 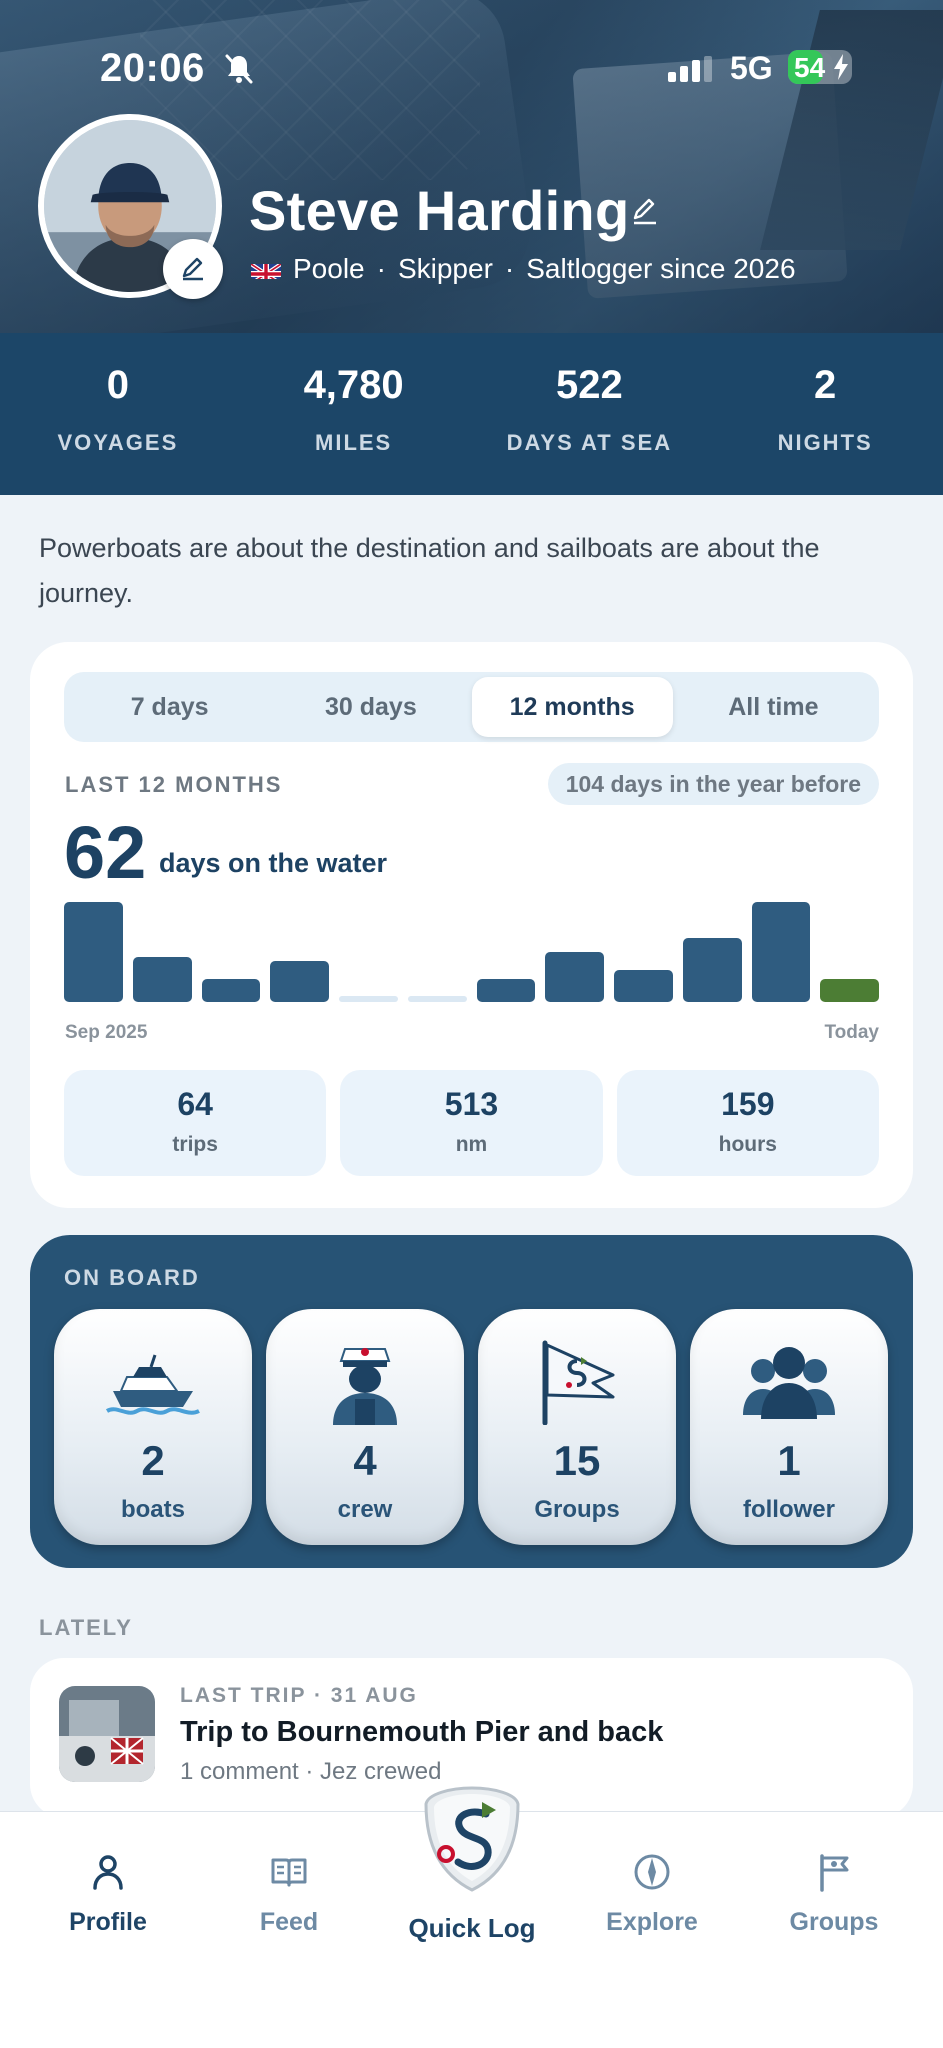 What do you see at coordinates (577, 1427) in the screenshot?
I see `groups-tile: 15 Groups` at bounding box center [577, 1427].